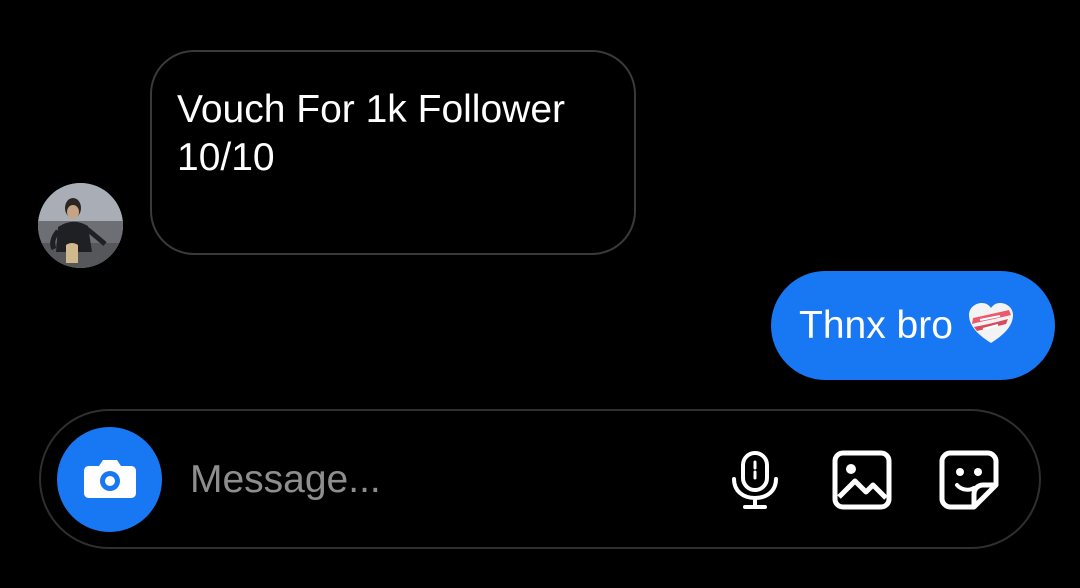 The height and width of the screenshot is (588, 1080). I want to click on gallery-icon, so click(862, 482).